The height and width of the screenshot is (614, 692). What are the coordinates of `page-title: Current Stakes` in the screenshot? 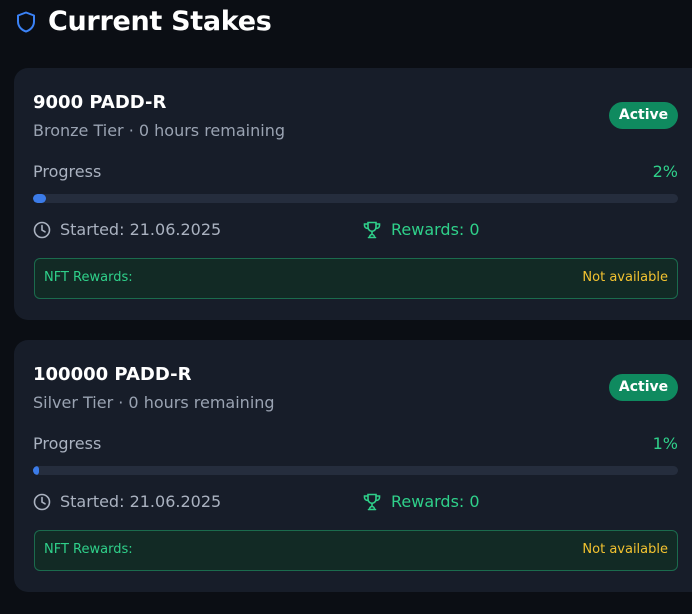 It's located at (160, 21).